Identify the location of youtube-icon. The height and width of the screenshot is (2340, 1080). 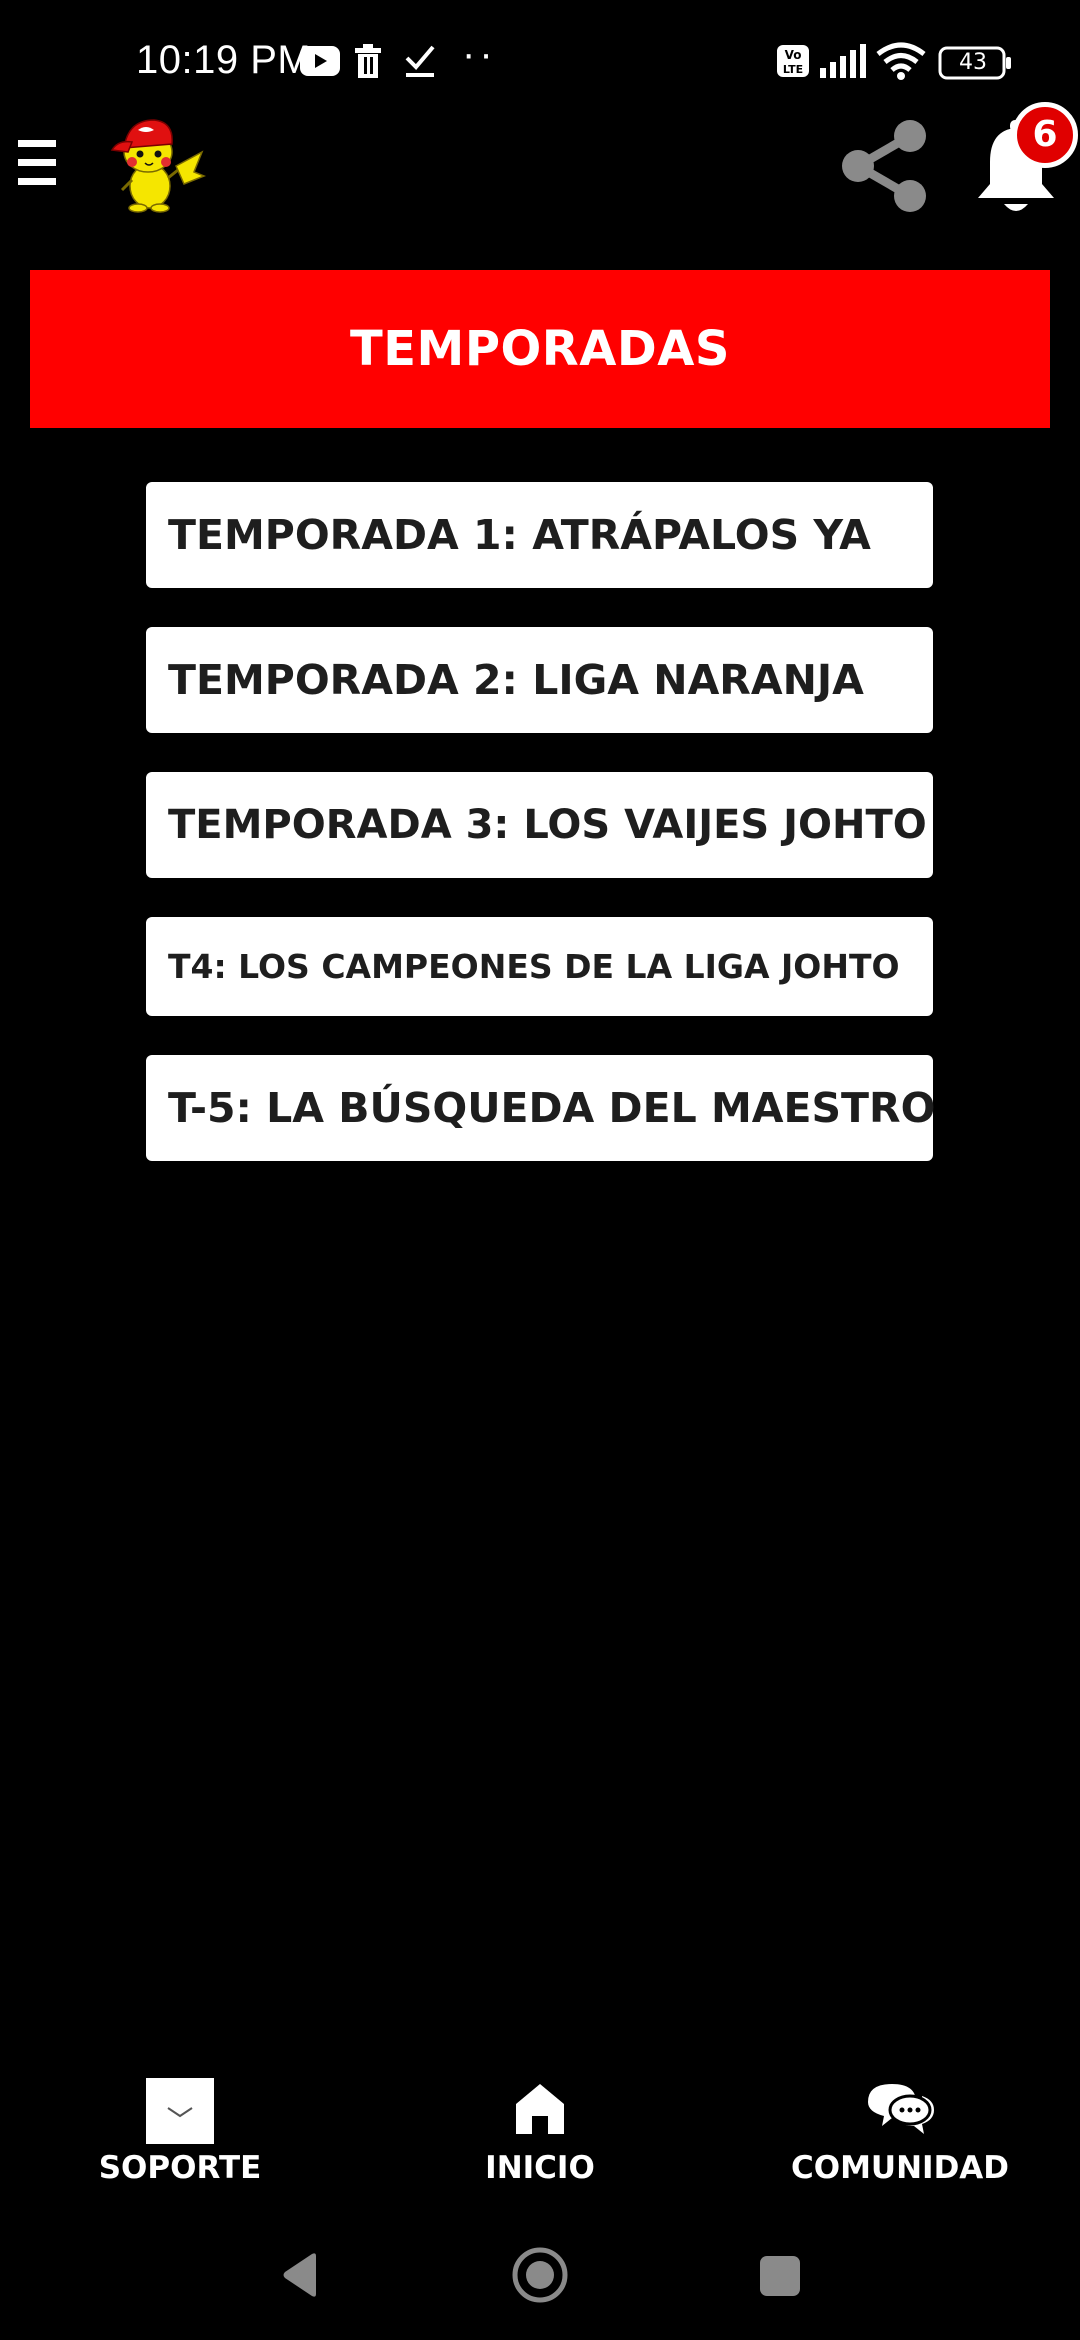
(320, 61).